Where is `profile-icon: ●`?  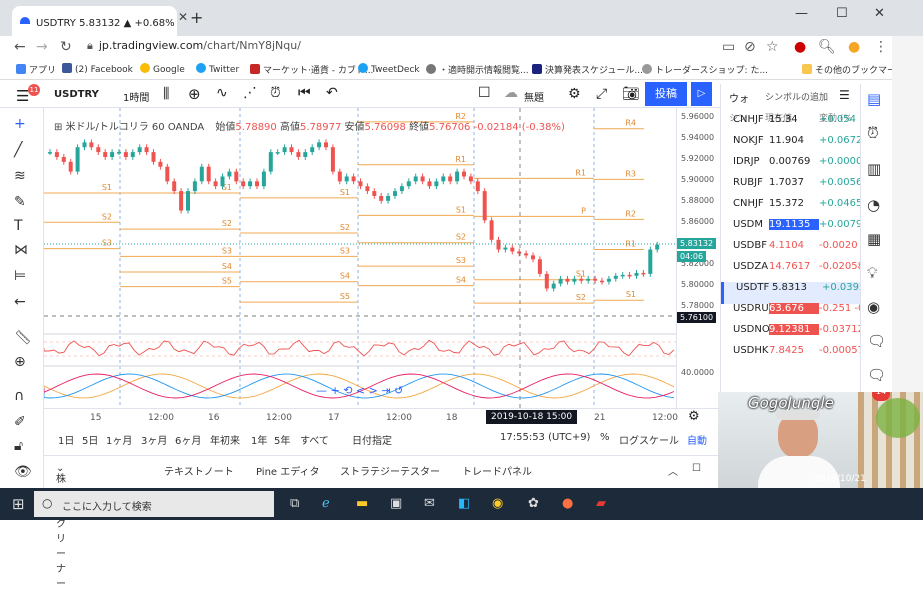
profile-icon: ● is located at coordinates (854, 47).